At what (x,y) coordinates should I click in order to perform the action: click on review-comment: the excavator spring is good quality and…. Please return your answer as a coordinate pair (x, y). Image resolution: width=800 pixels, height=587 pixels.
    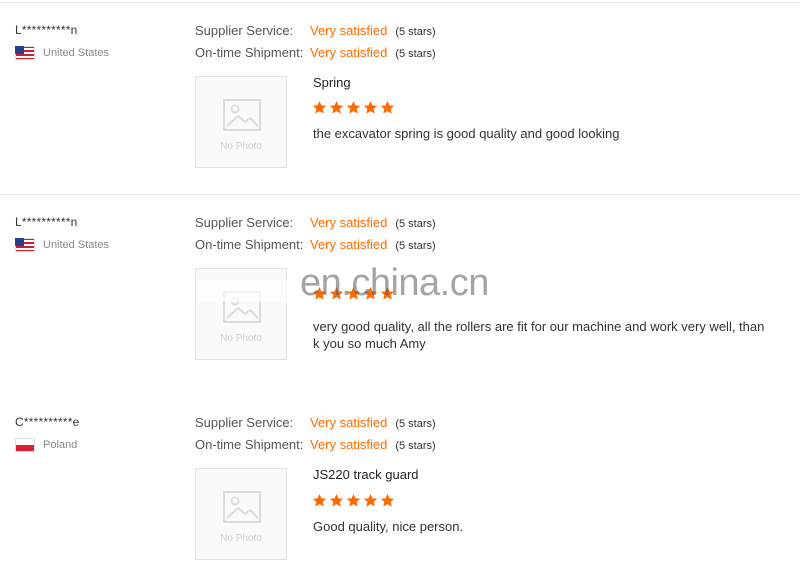
    Looking at the image, I should click on (466, 133).